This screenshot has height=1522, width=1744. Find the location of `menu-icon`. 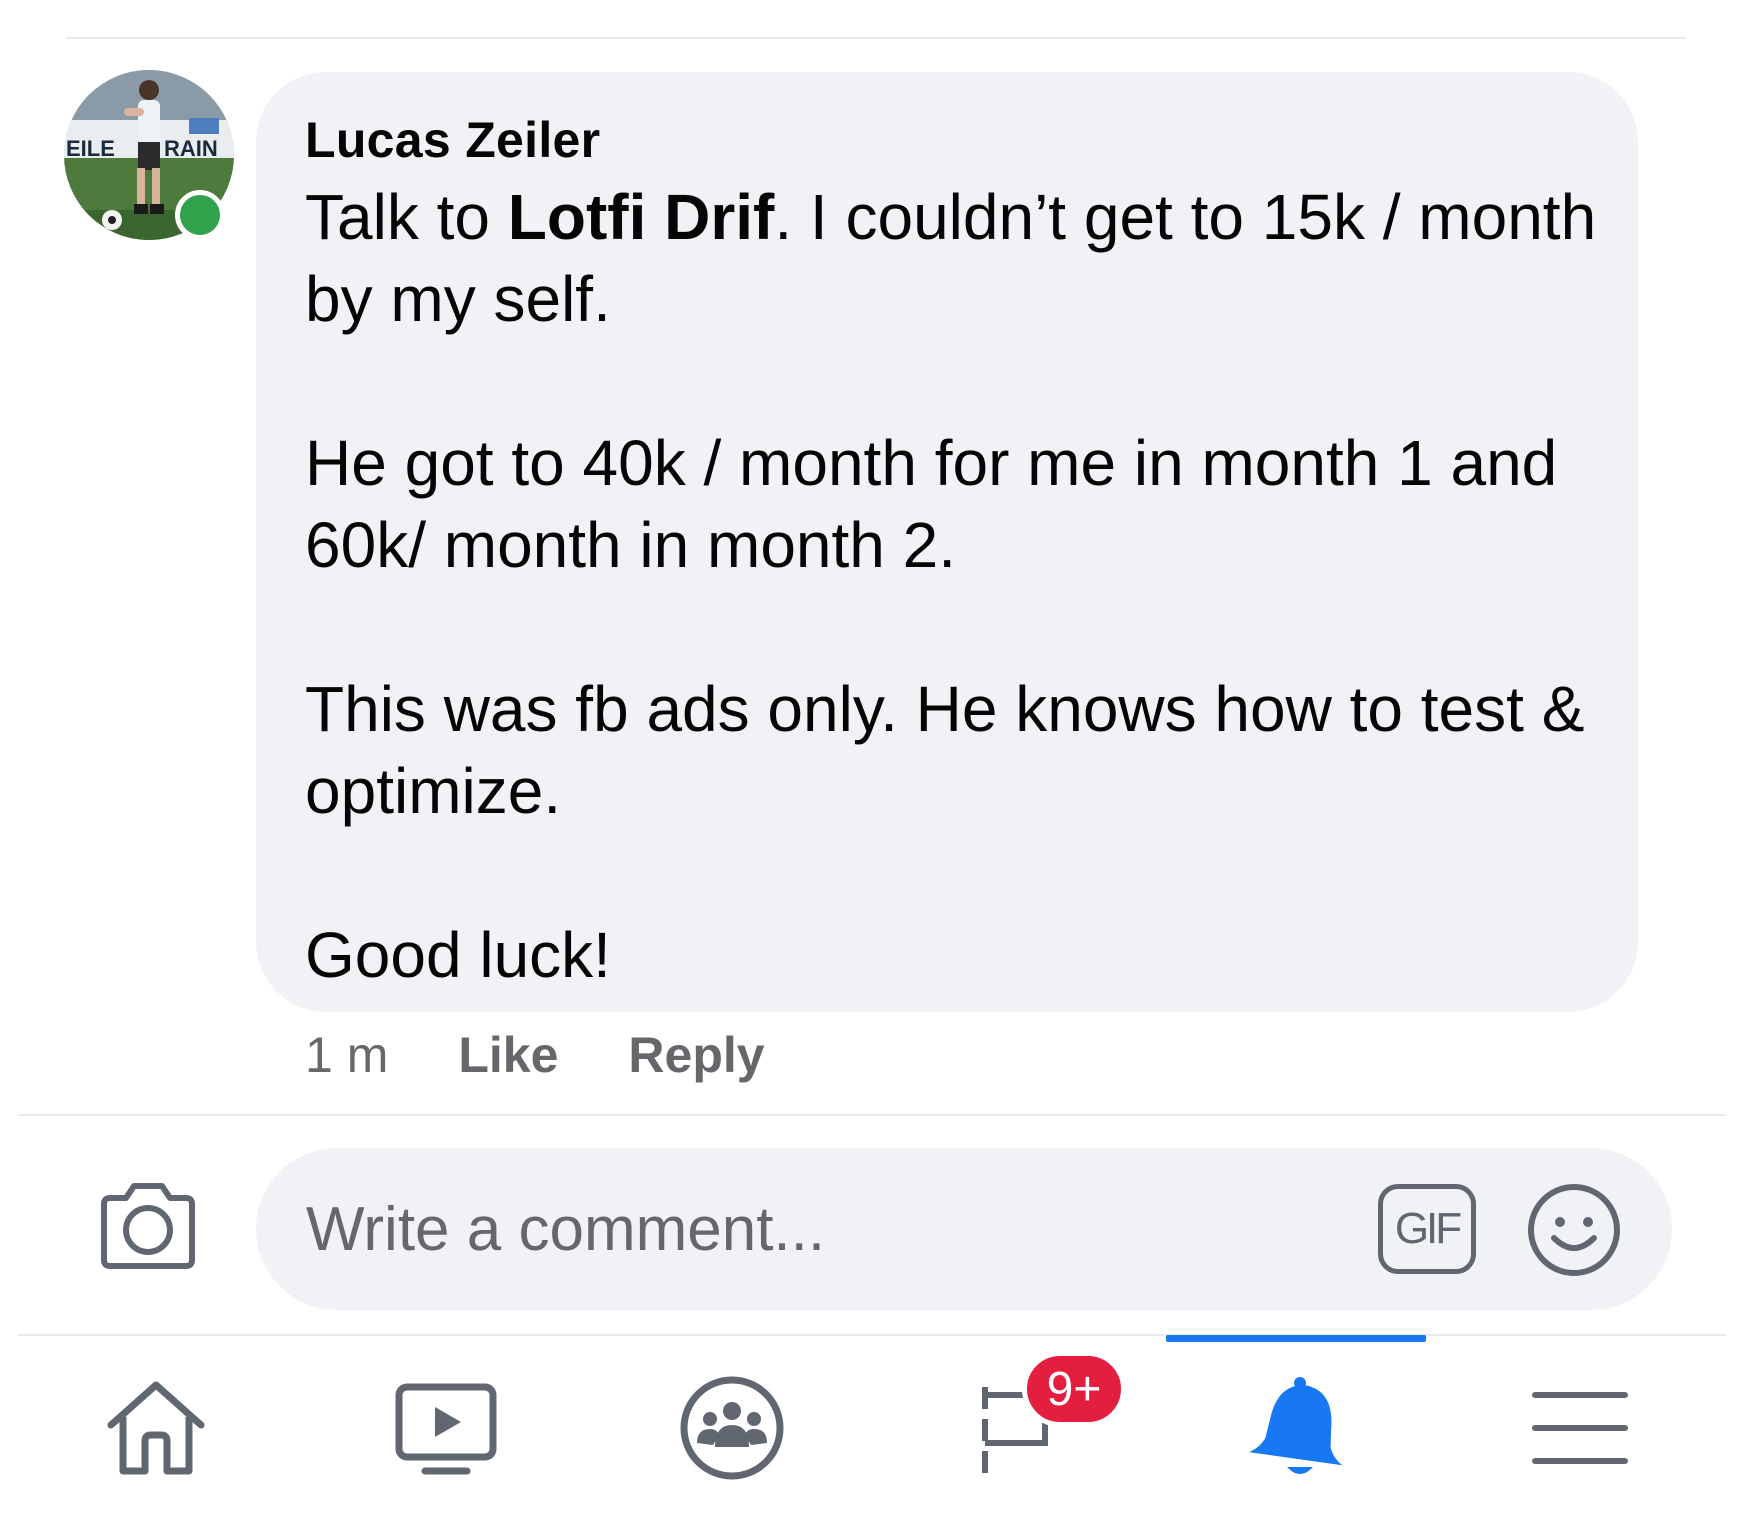

menu-icon is located at coordinates (1580, 1428).